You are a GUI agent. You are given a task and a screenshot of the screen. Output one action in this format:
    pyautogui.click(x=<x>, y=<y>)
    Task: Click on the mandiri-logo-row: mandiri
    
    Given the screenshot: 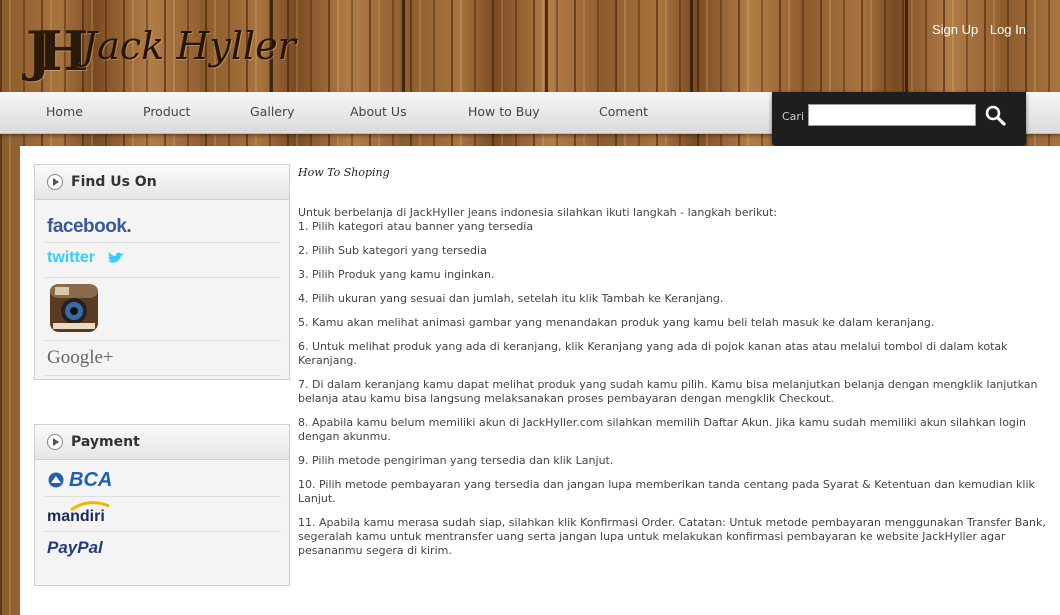 What is the action you would take?
    pyautogui.click(x=162, y=514)
    